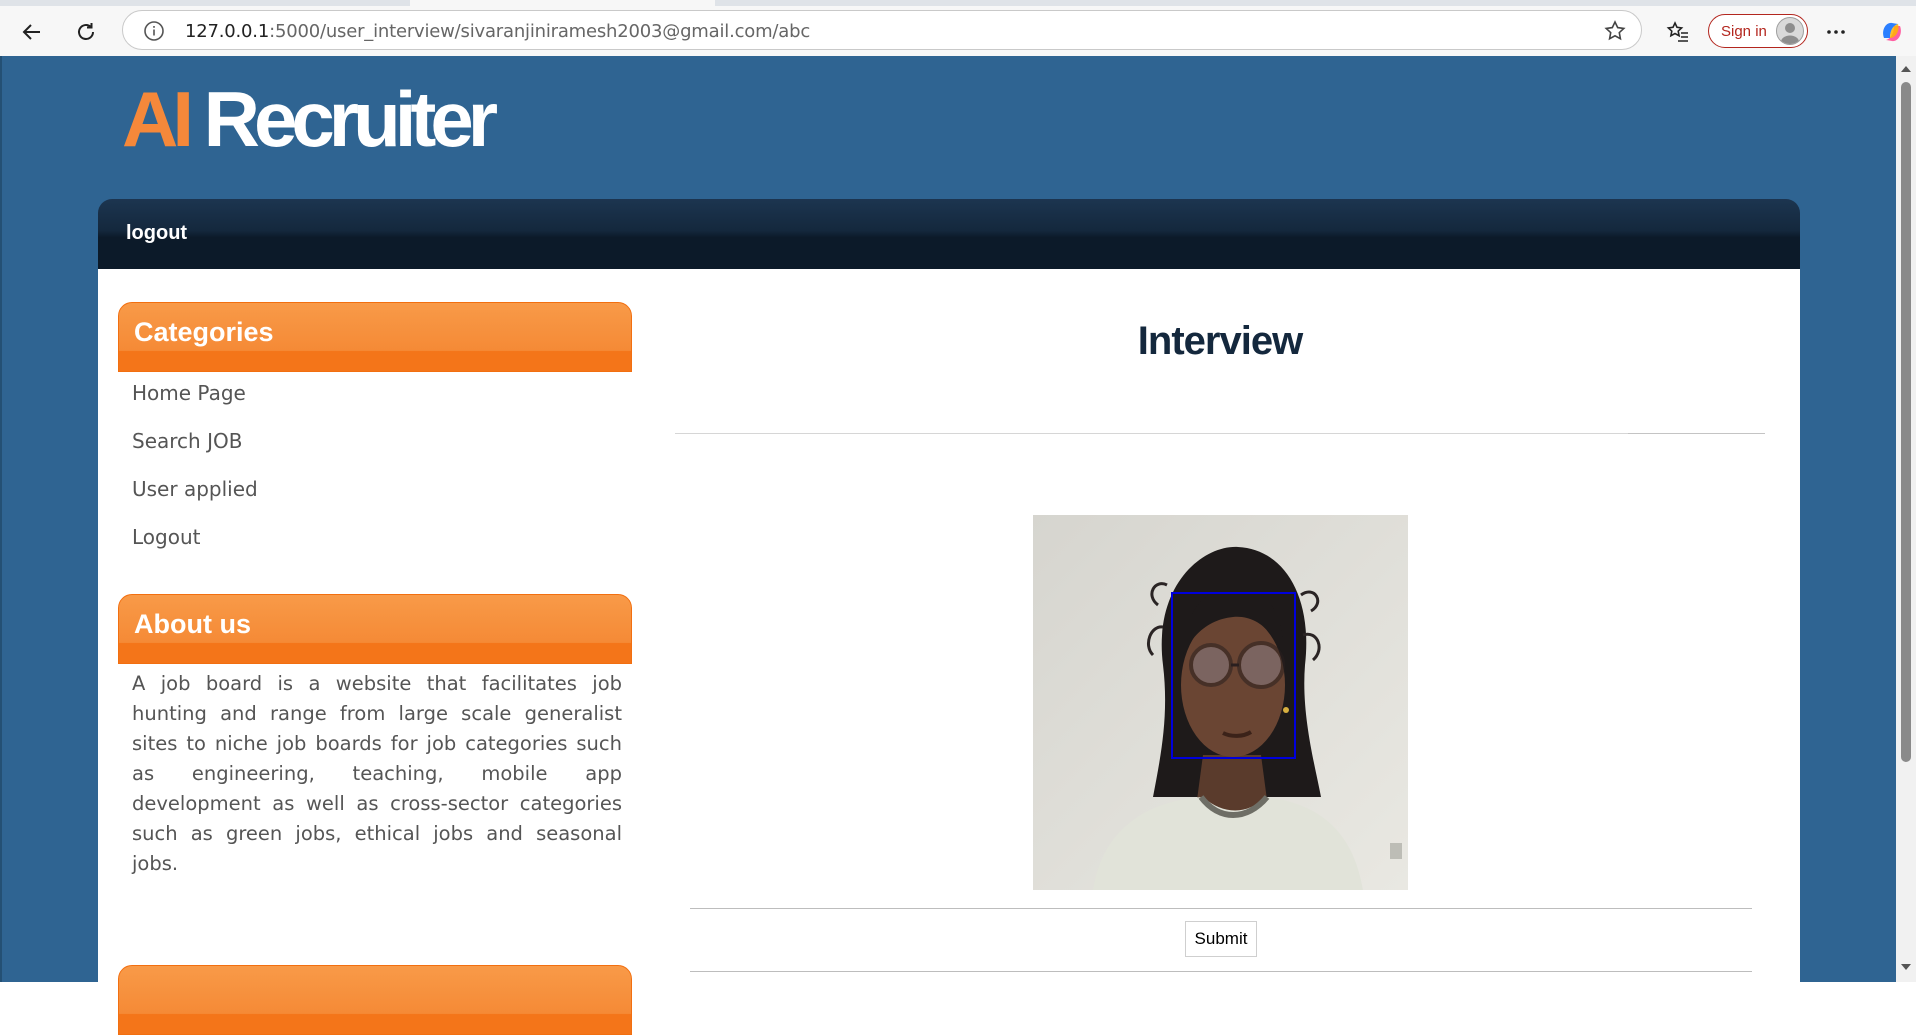  I want to click on active-tab, so click(562, 3).